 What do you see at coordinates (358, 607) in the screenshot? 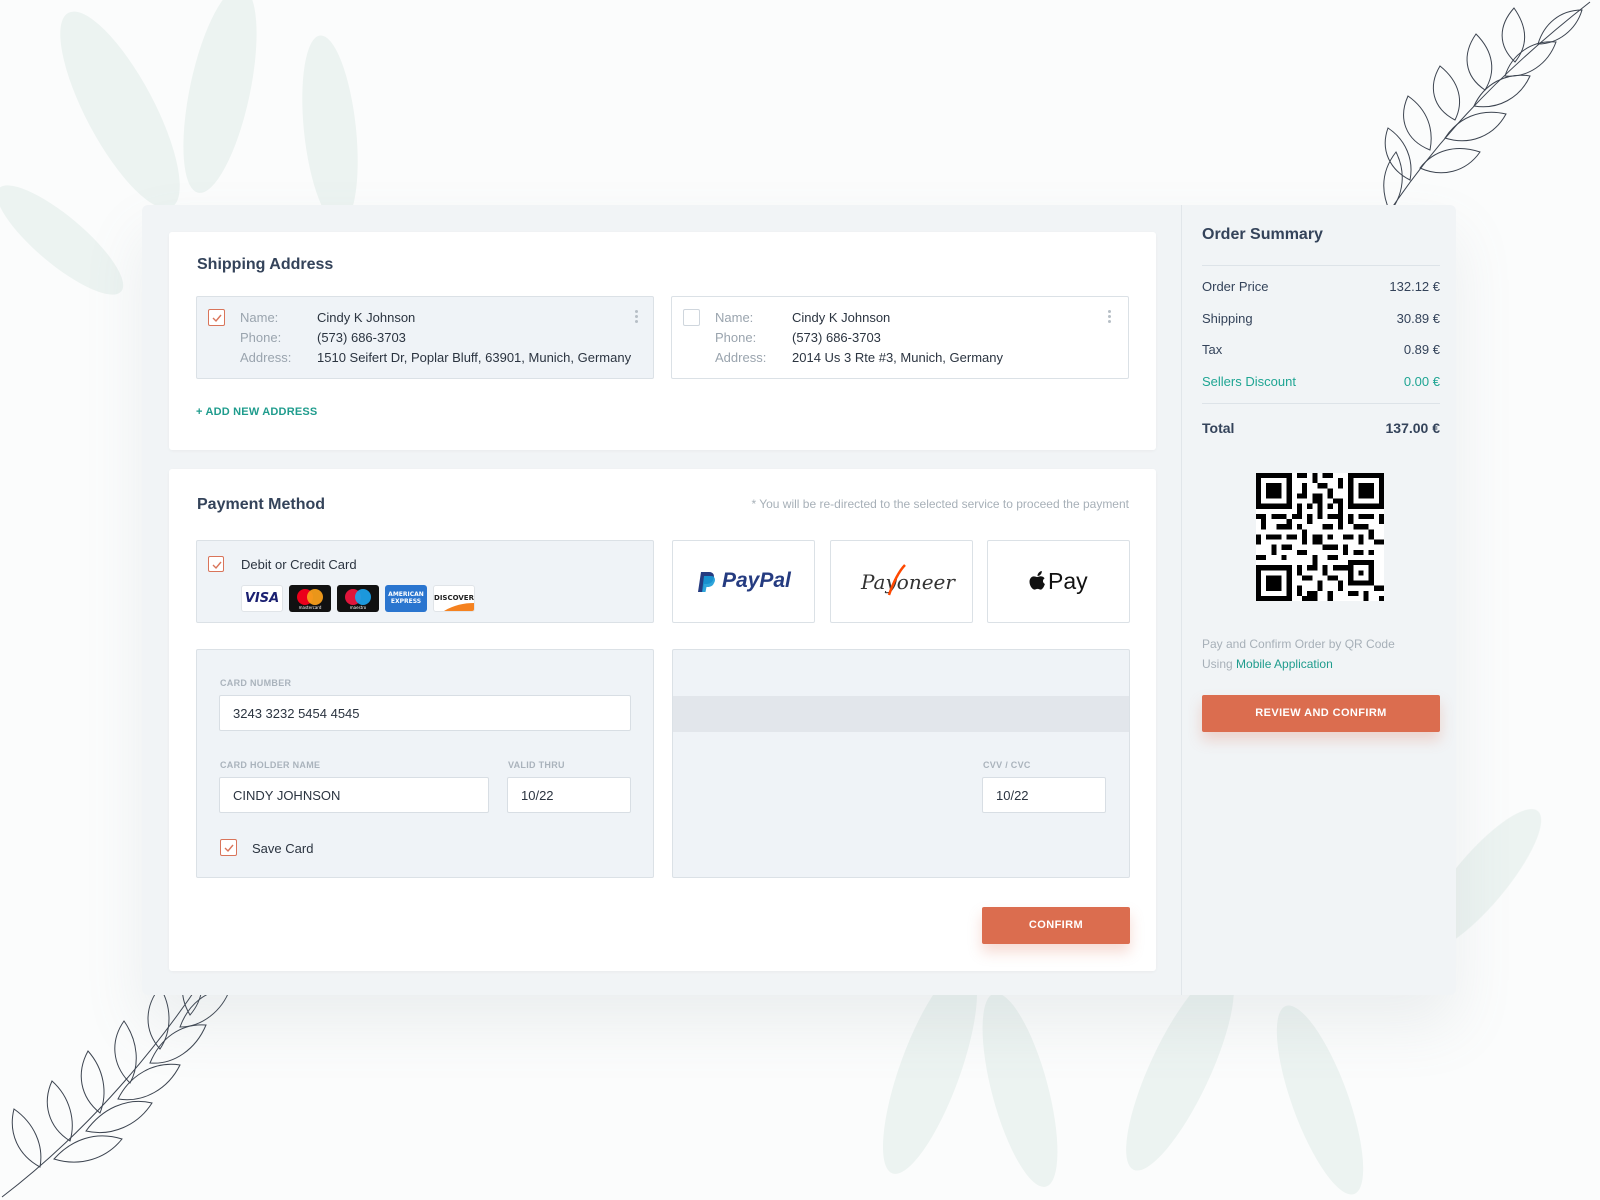
I see `maestro-logo-text: maestro` at bounding box center [358, 607].